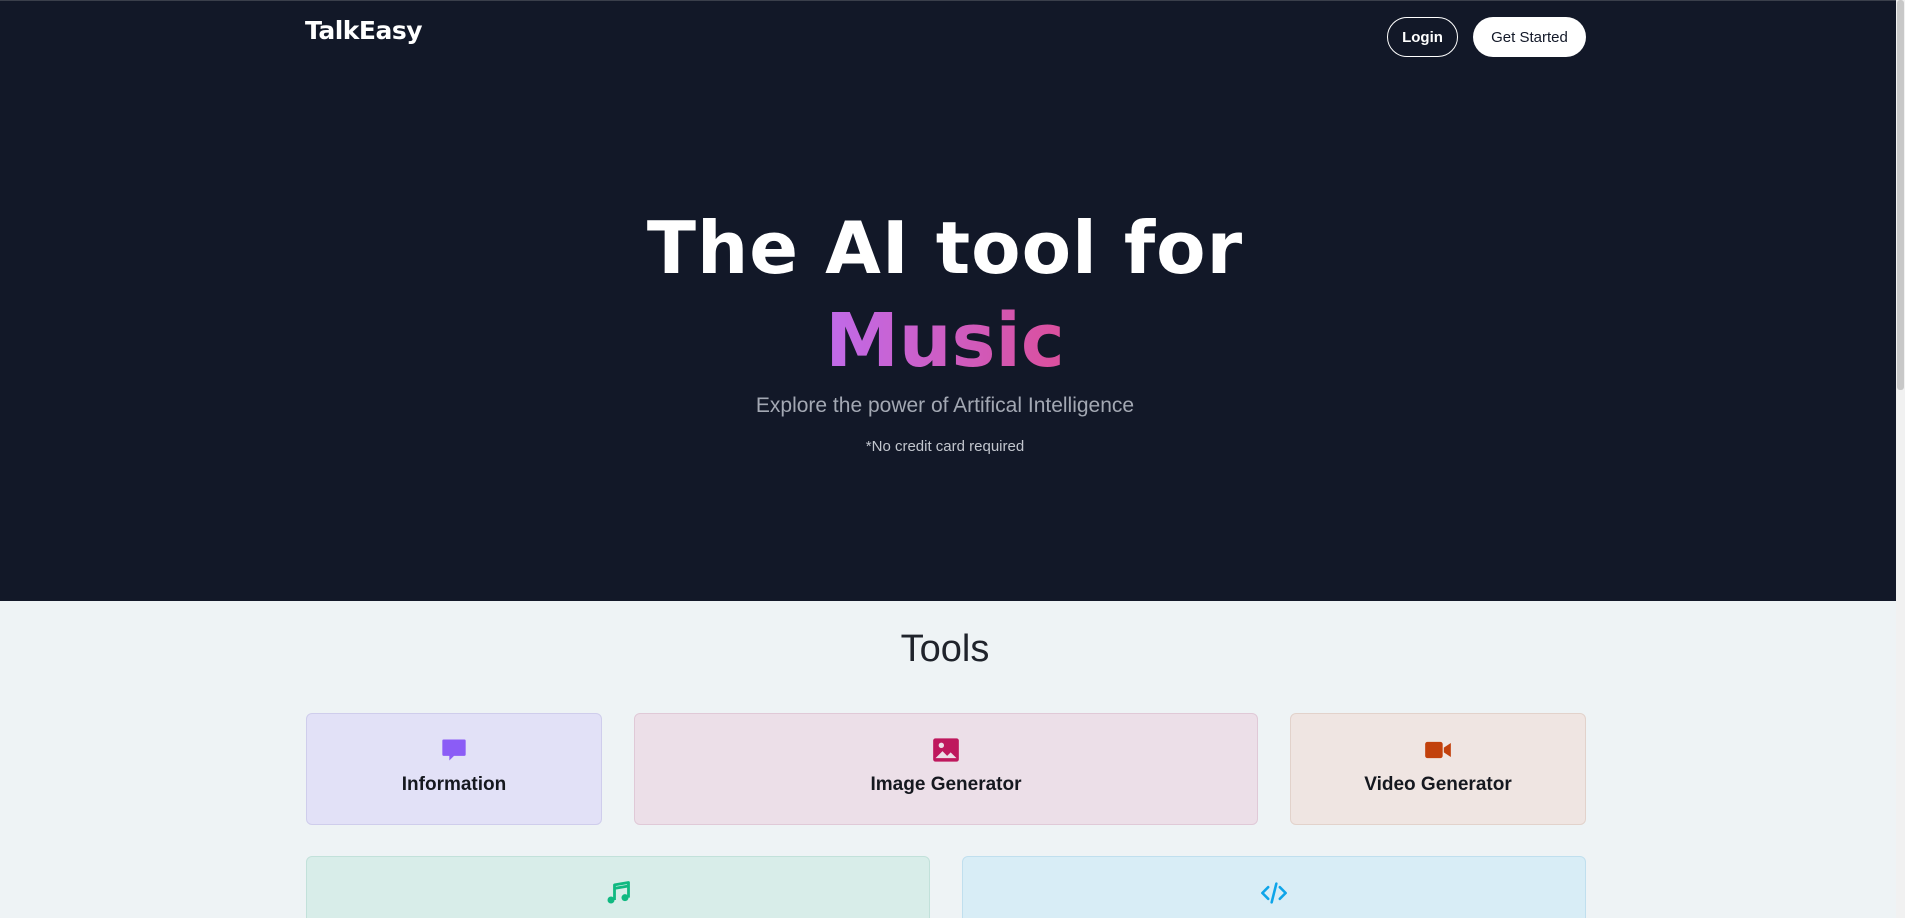 Image resolution: width=1905 pixels, height=918 pixels. Describe the element at coordinates (946, 769) in the screenshot. I see `tool-card-image-generator: Image Generator` at that location.